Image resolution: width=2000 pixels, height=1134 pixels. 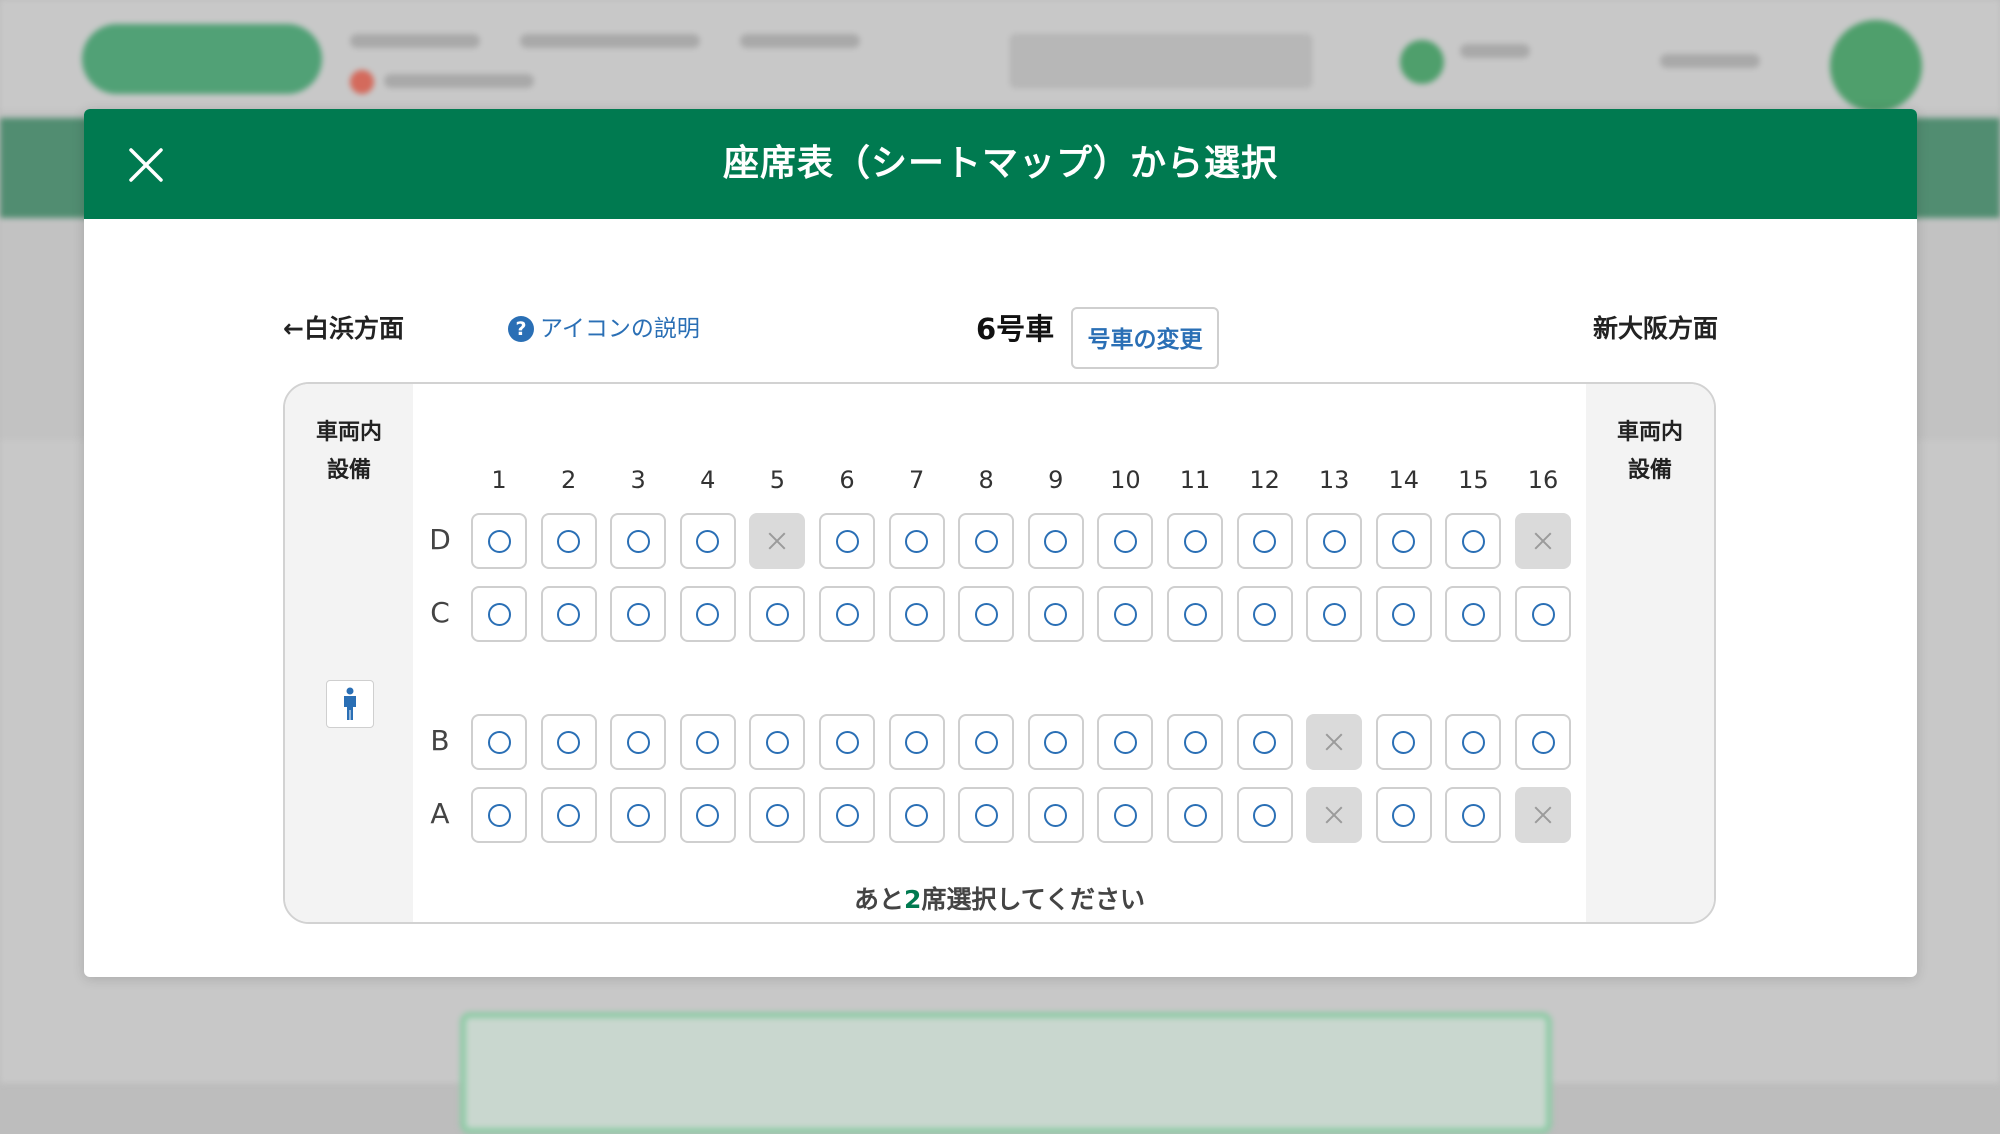 I want to click on seat-available-D3, so click(x=638, y=541).